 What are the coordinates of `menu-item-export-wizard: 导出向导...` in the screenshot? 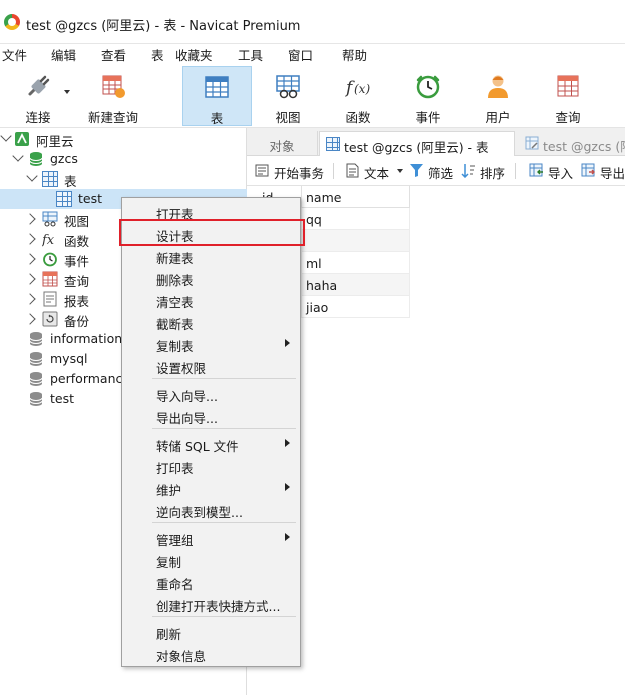 It's located at (211, 415).